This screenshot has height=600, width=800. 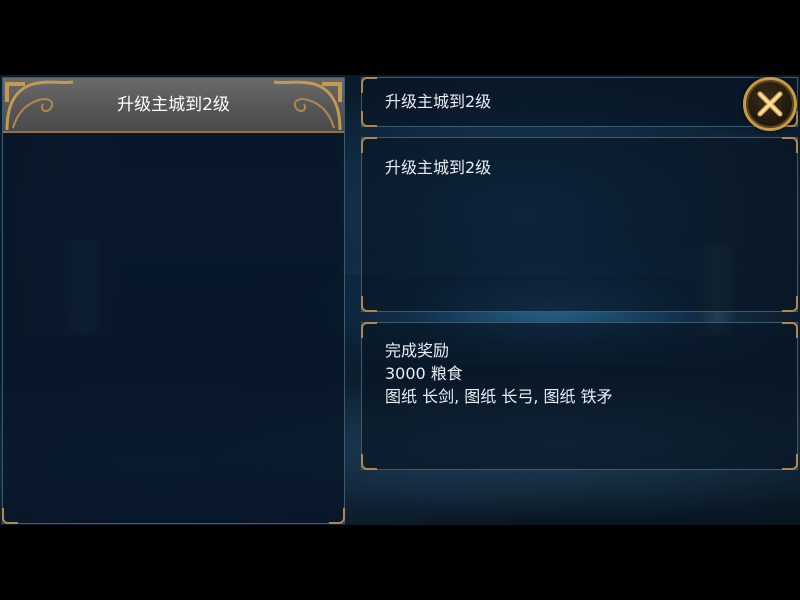 I want to click on quest-title-panel: 升级主城到2级, so click(x=579, y=102).